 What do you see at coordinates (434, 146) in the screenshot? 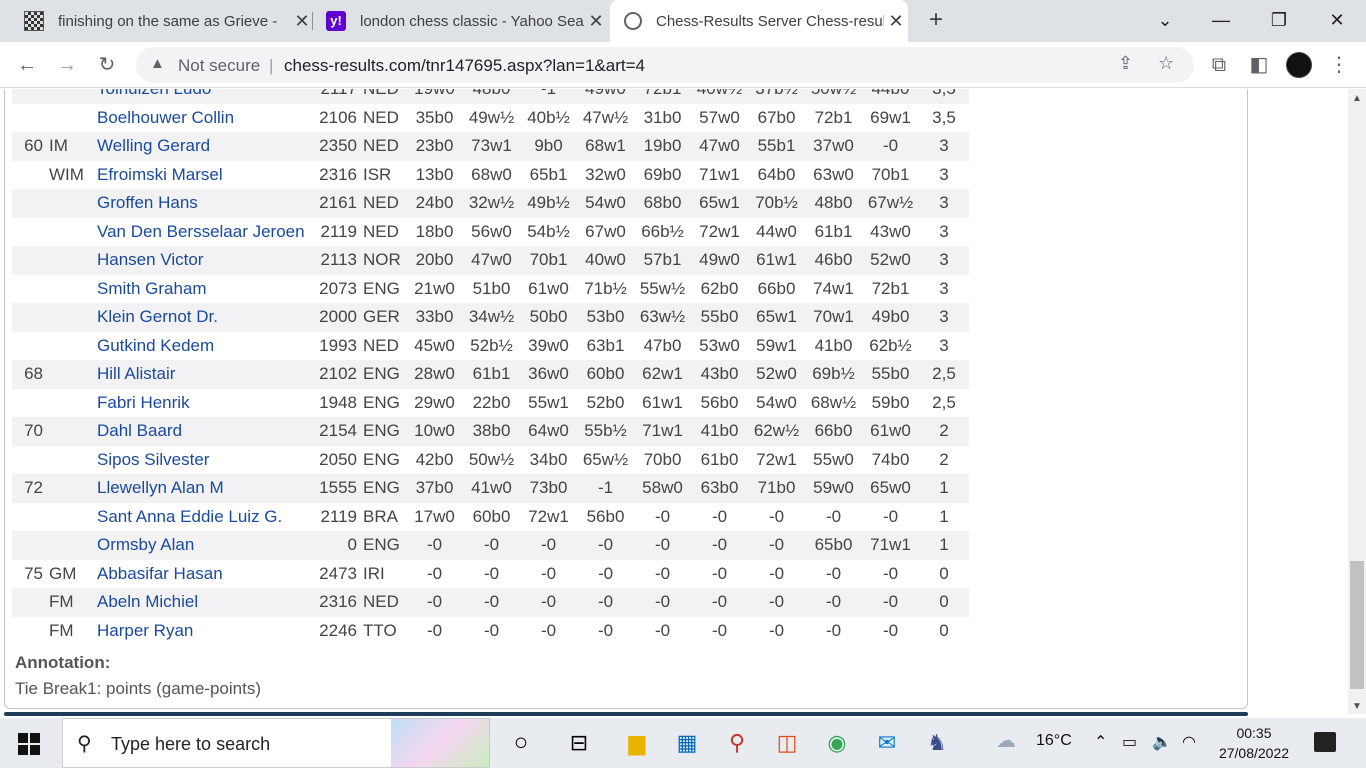
I see `round-result-cell: 23b0` at bounding box center [434, 146].